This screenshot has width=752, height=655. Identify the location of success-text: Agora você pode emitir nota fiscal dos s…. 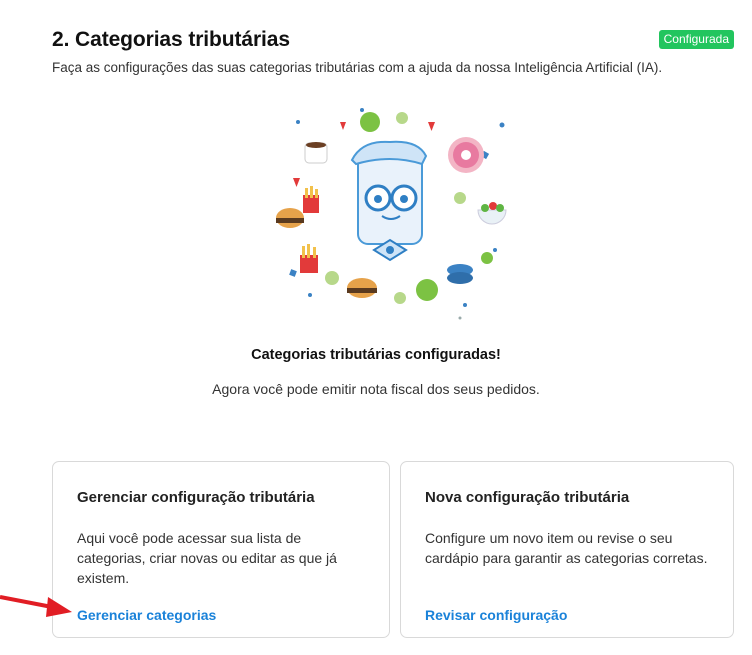
(376, 389).